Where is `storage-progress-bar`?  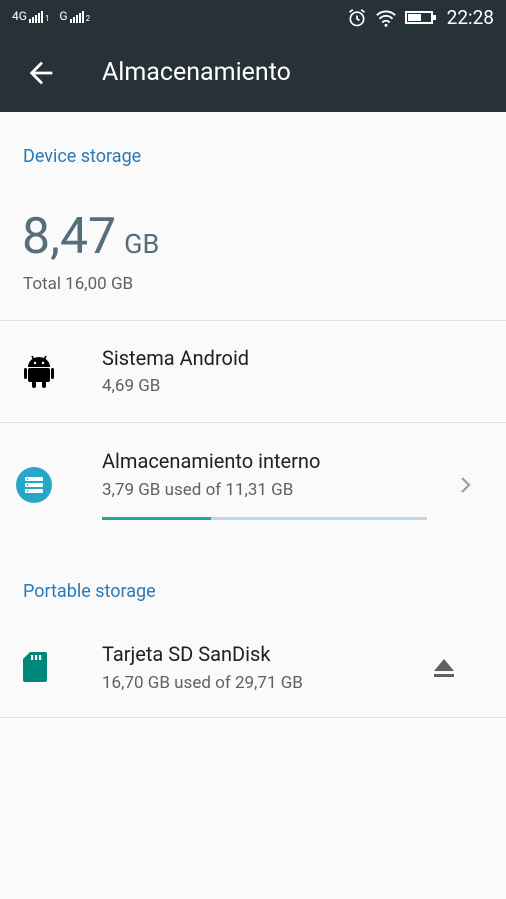 storage-progress-bar is located at coordinates (264, 518).